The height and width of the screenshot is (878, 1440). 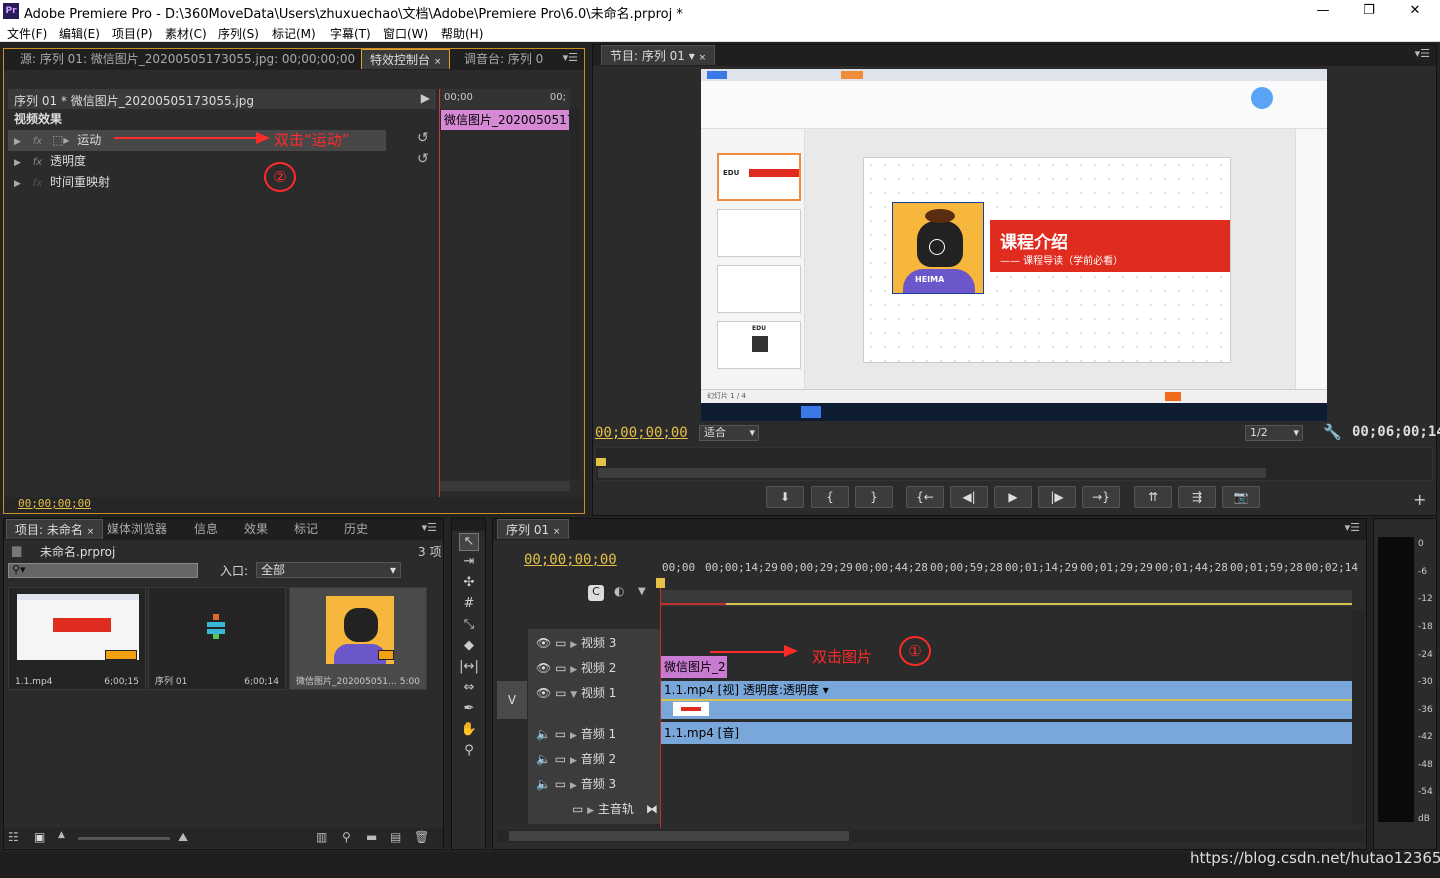 I want to click on tab-sequence: 序列 01 ×, so click(x=533, y=529).